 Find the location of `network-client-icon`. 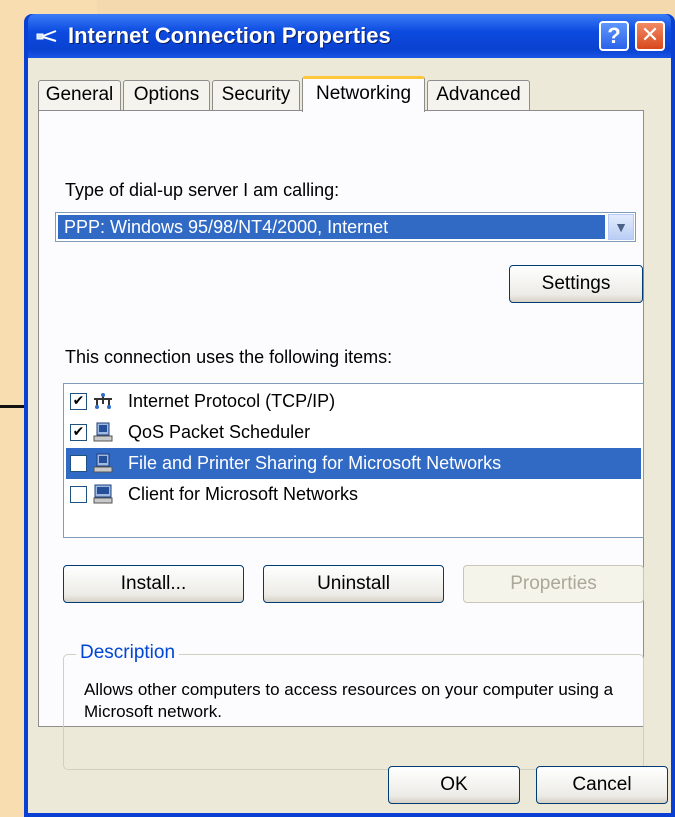

network-client-icon is located at coordinates (103, 494).